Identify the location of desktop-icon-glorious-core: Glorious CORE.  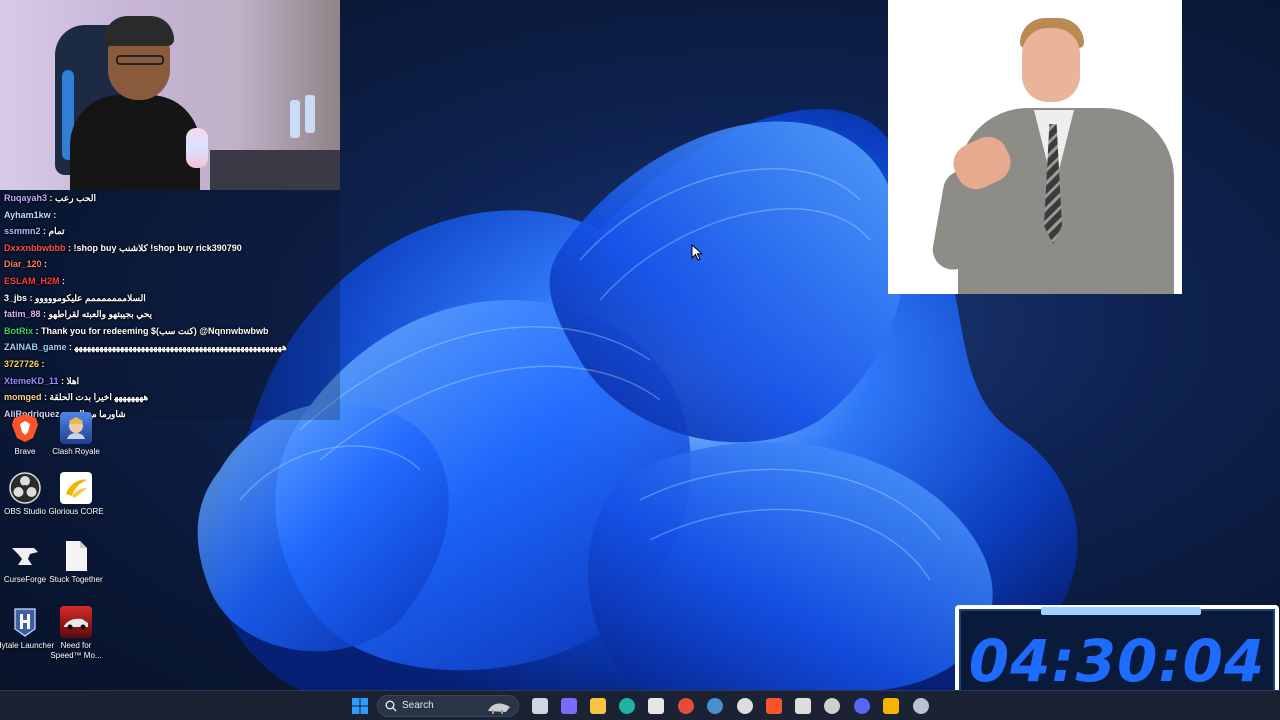
(76, 494).